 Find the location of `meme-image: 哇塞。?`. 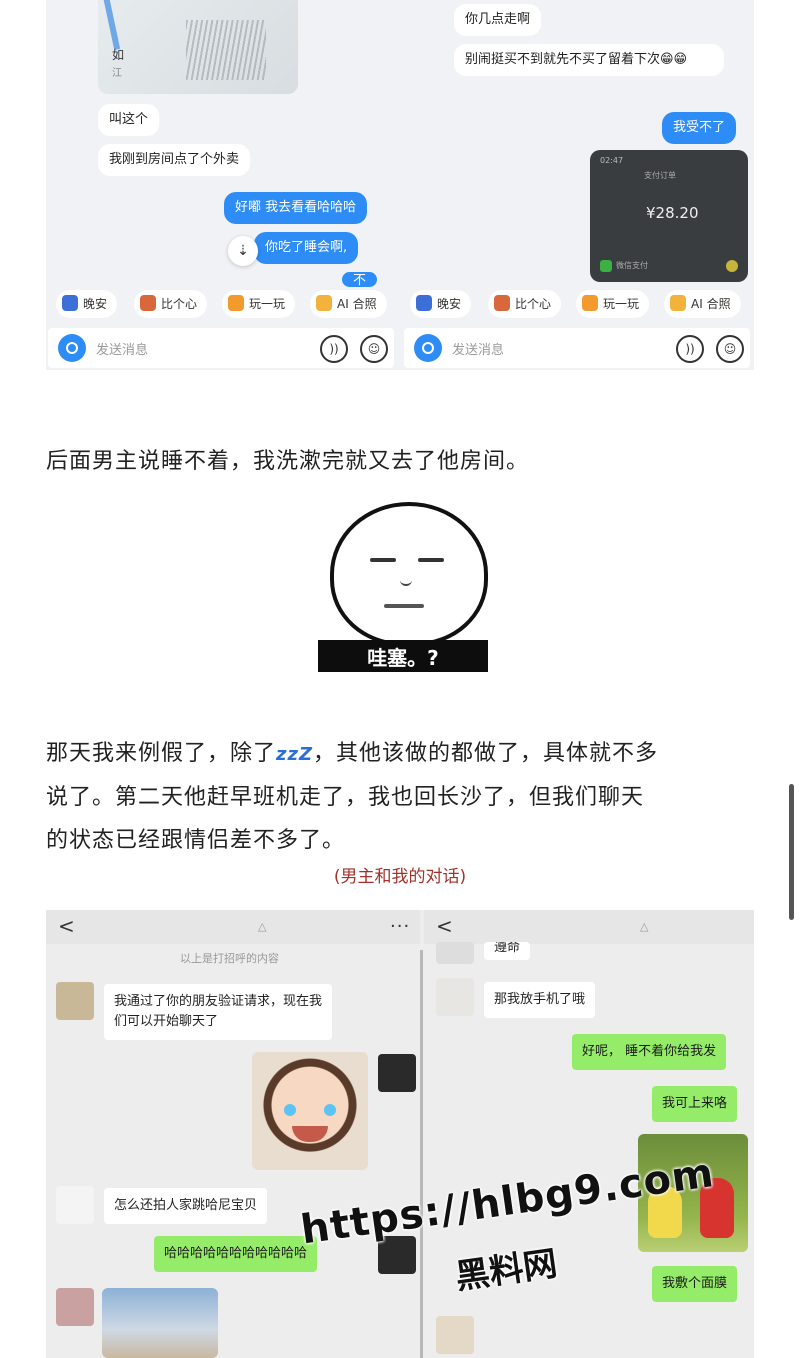

meme-image: 哇塞。? is located at coordinates (403, 585).